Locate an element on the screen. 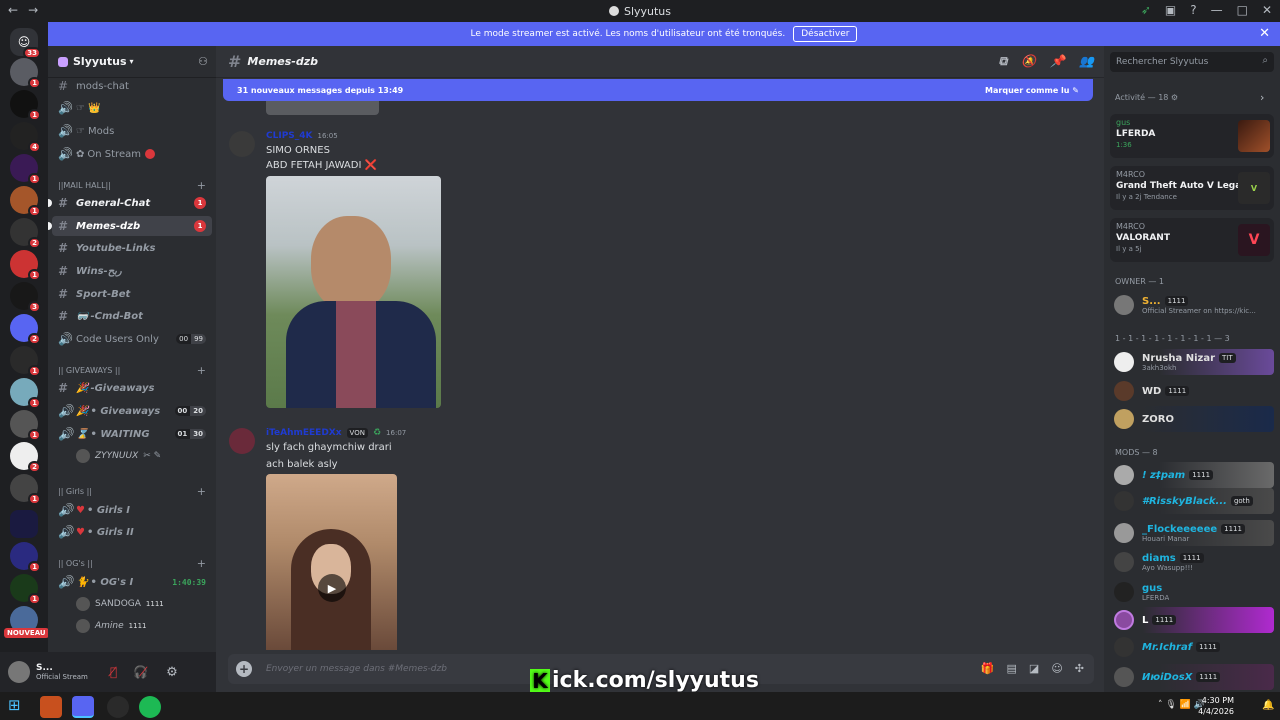 The height and width of the screenshot is (720, 1280). member-item: diams 1111 Ayo Wasupp!!! is located at coordinates (1192, 562).